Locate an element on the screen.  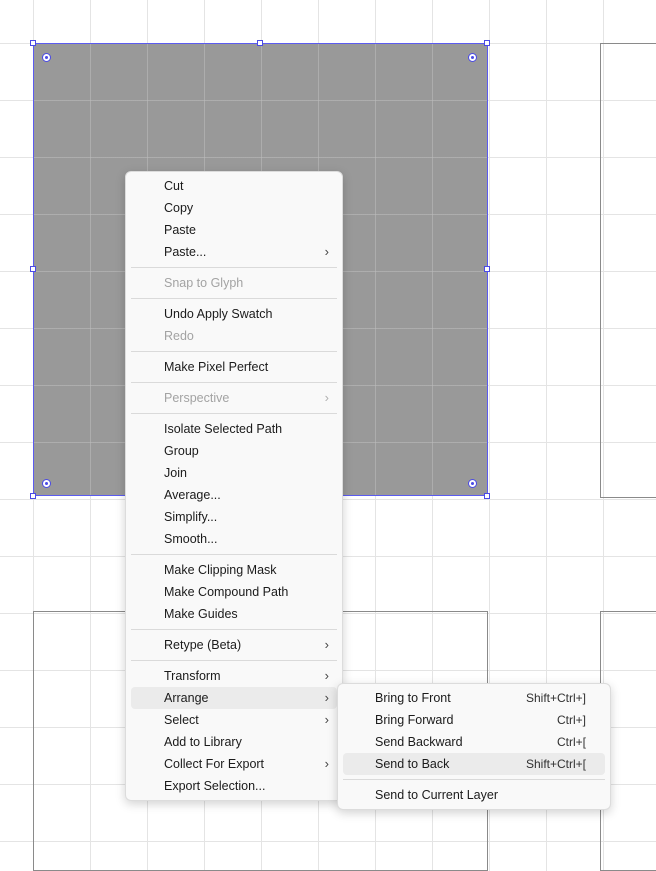
menu-item-label: Make Guides is located at coordinates (201, 614).